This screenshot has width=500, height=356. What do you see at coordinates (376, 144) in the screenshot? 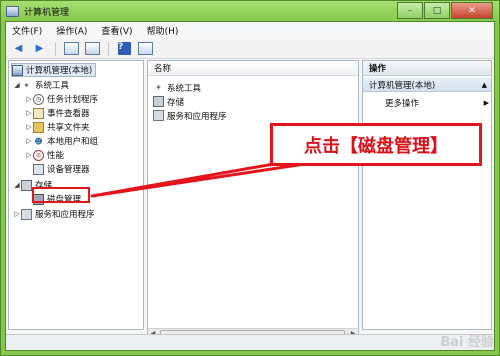
I see `annotation-callout: 点击【磁盘管理】` at bounding box center [376, 144].